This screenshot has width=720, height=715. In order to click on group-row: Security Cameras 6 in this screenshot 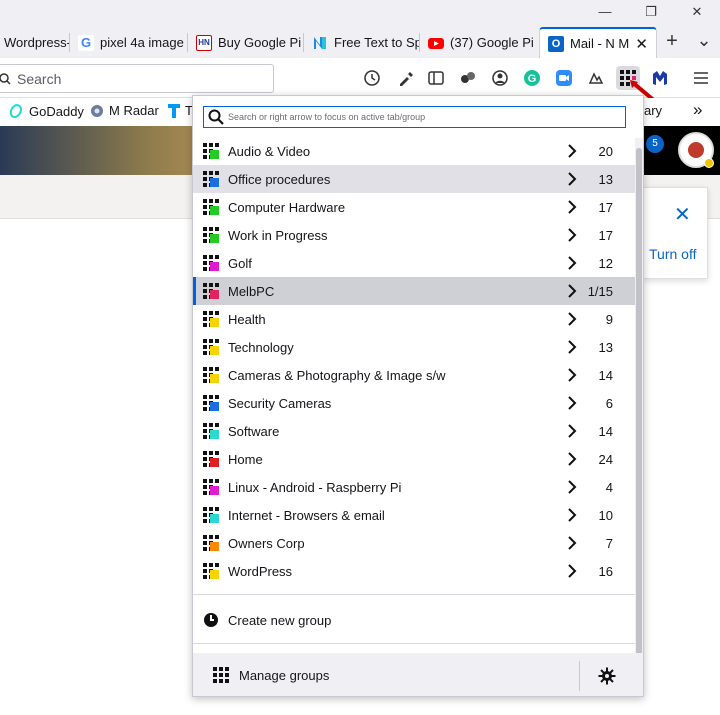, I will do `click(414, 403)`.